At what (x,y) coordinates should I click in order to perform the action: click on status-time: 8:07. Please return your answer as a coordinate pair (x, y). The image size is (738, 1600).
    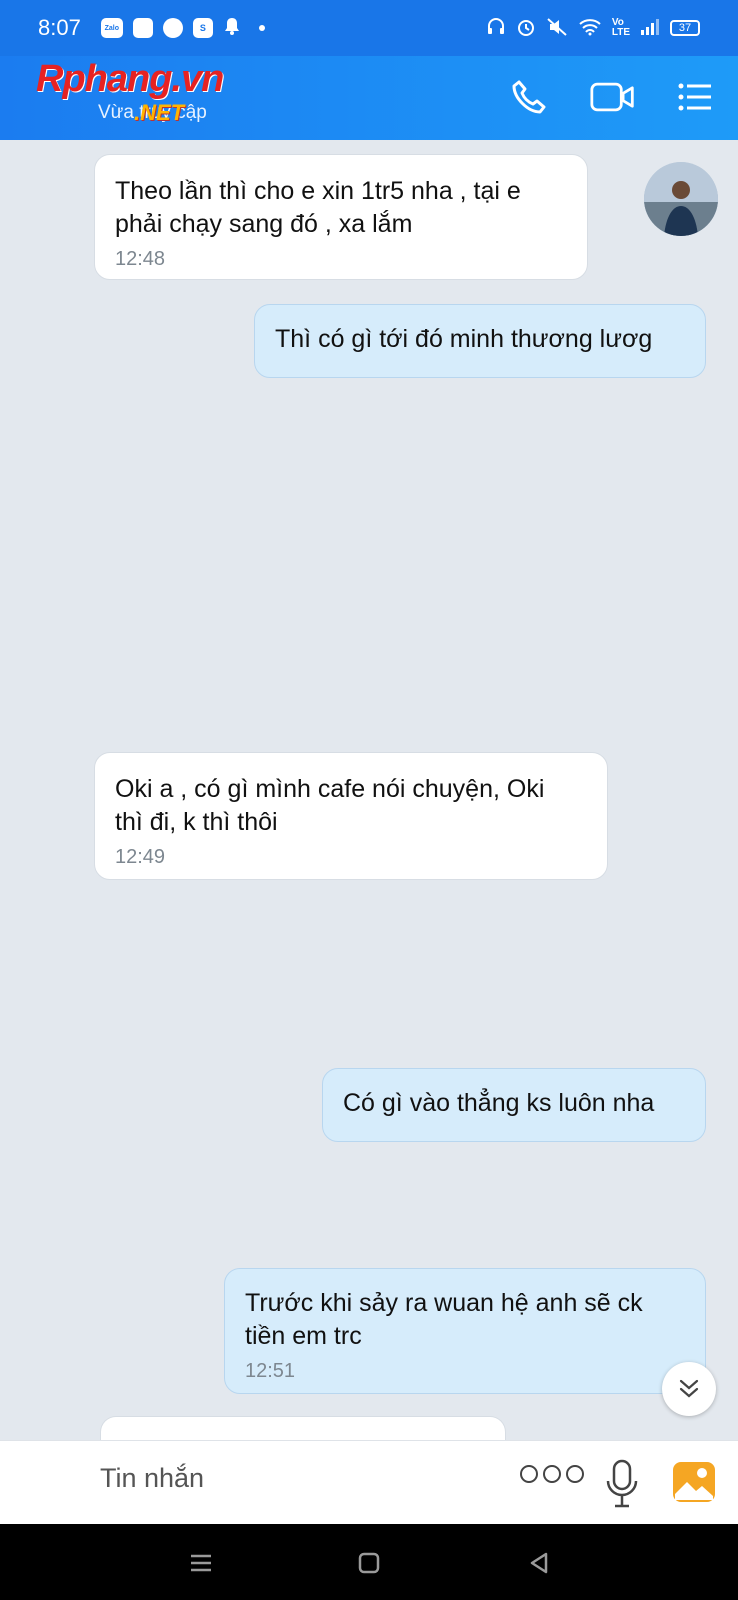
    Looking at the image, I should click on (59, 27).